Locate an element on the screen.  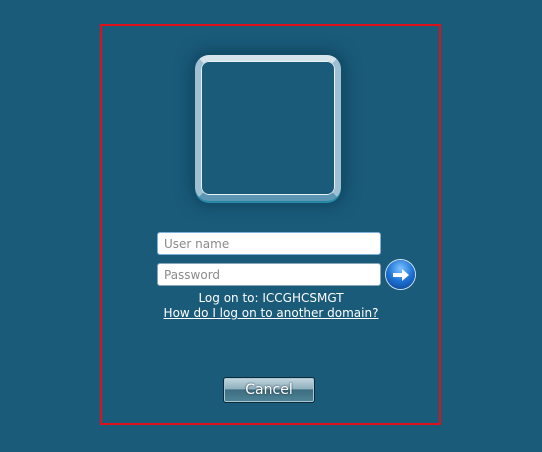
user-picture-frame is located at coordinates (268, 128).